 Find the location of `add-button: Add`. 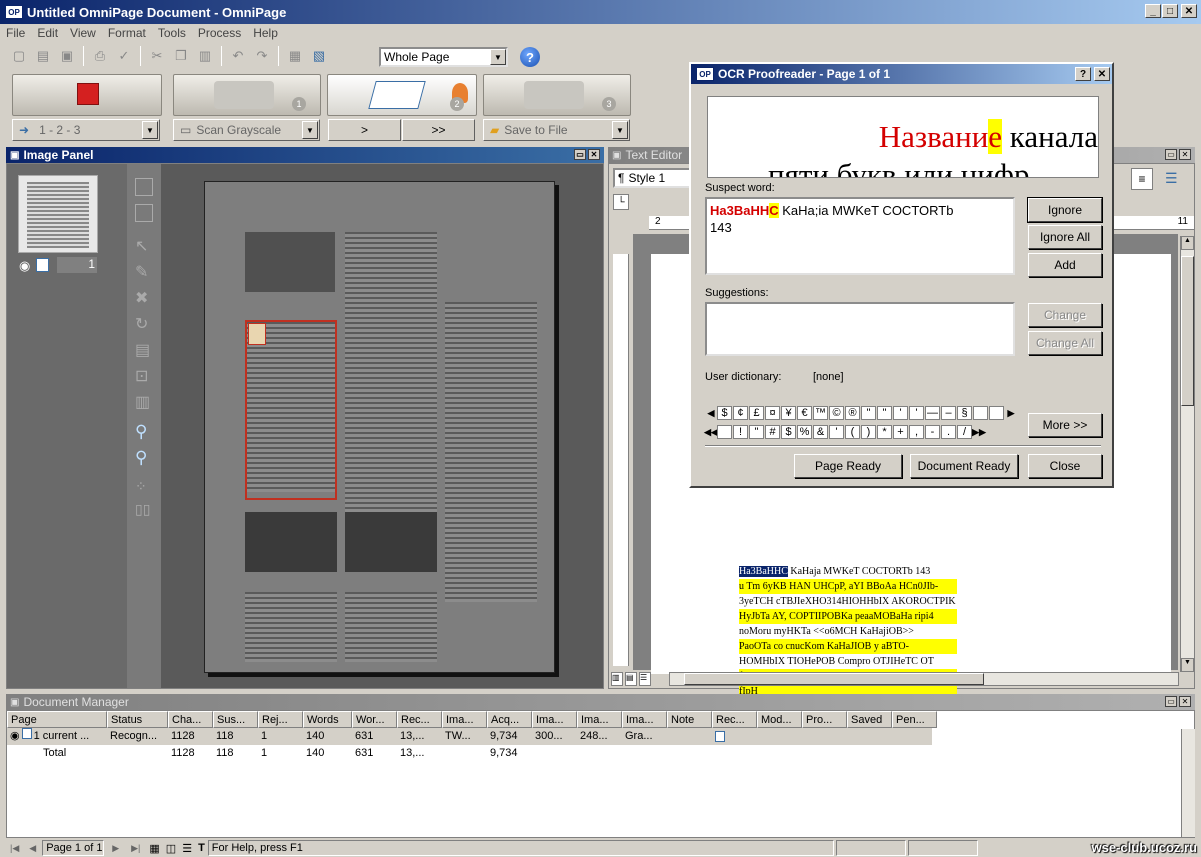

add-button: Add is located at coordinates (1065, 265).